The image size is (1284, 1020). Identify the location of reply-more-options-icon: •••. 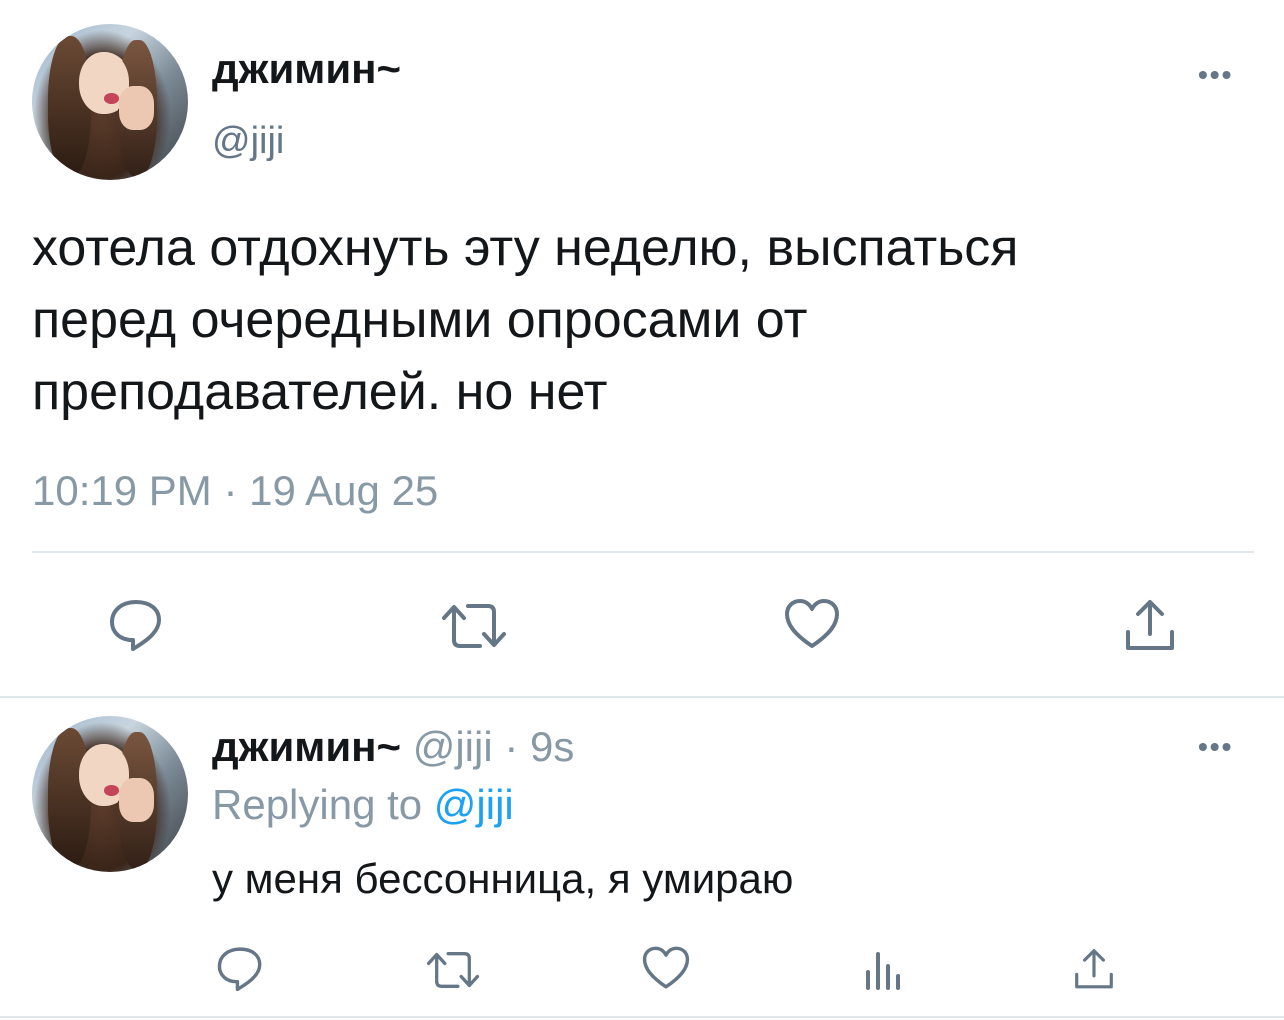
(1215, 747).